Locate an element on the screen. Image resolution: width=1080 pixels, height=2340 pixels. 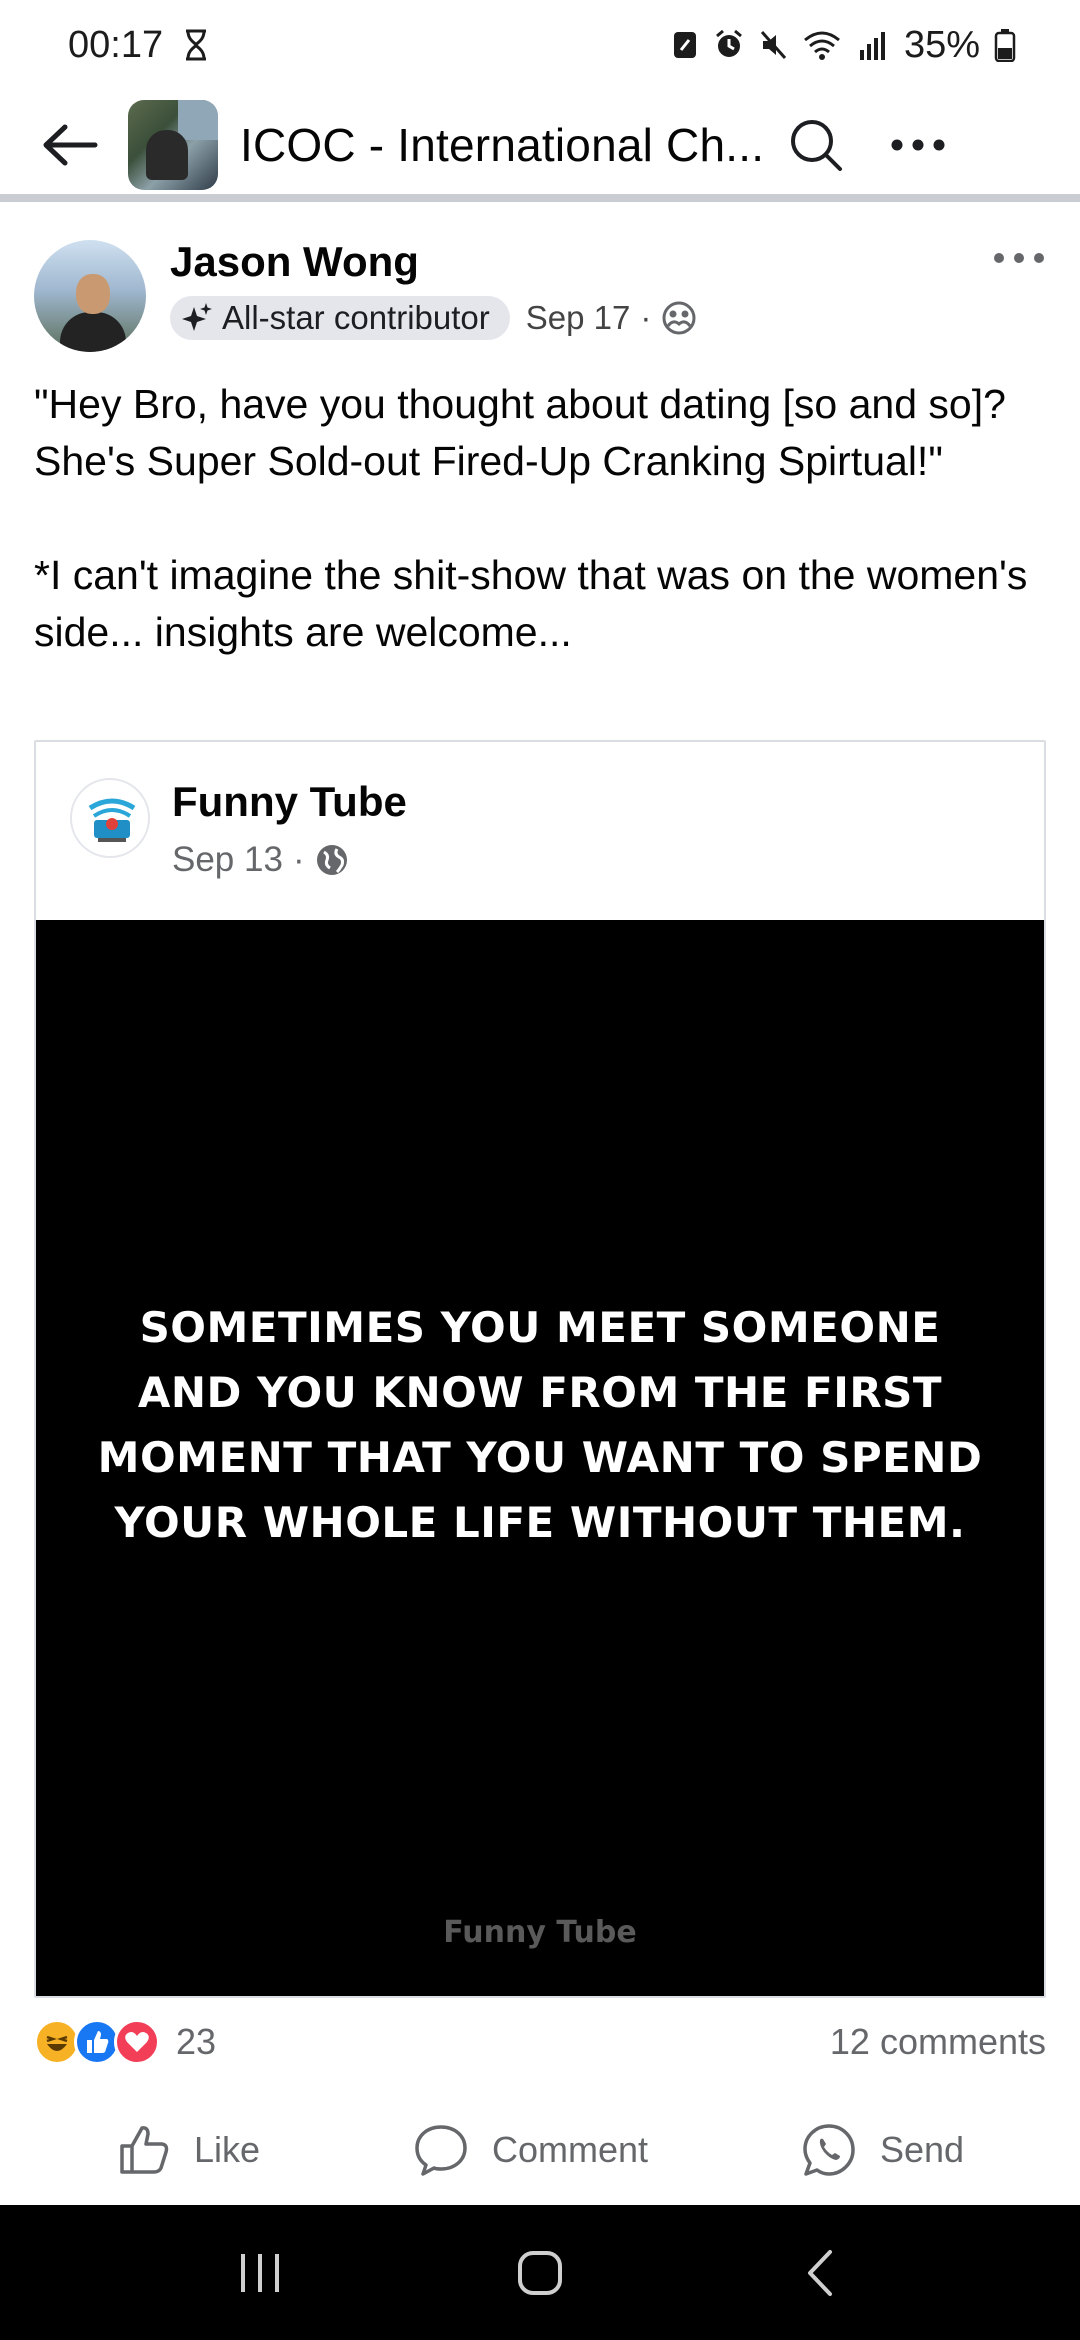
back-button is located at coordinates (70, 145).